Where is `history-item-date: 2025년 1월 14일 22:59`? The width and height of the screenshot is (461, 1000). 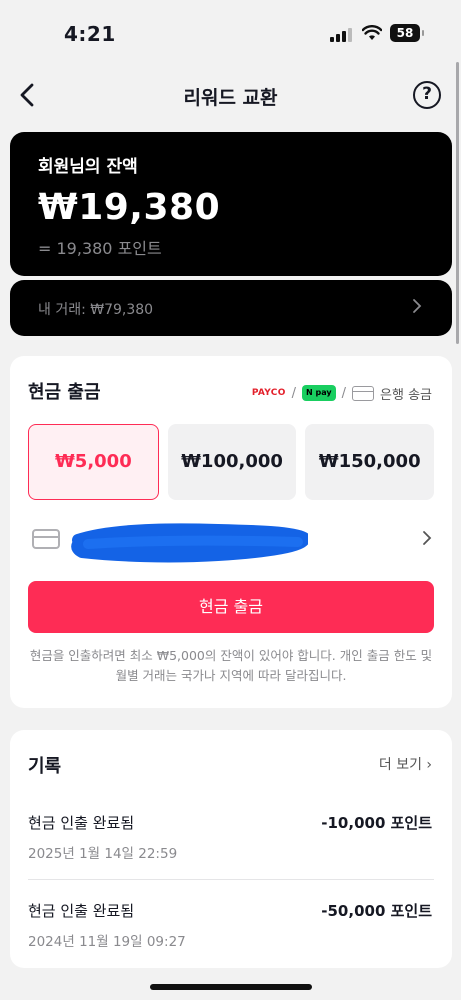 history-item-date: 2025년 1월 14일 22:59 is located at coordinates (103, 854).